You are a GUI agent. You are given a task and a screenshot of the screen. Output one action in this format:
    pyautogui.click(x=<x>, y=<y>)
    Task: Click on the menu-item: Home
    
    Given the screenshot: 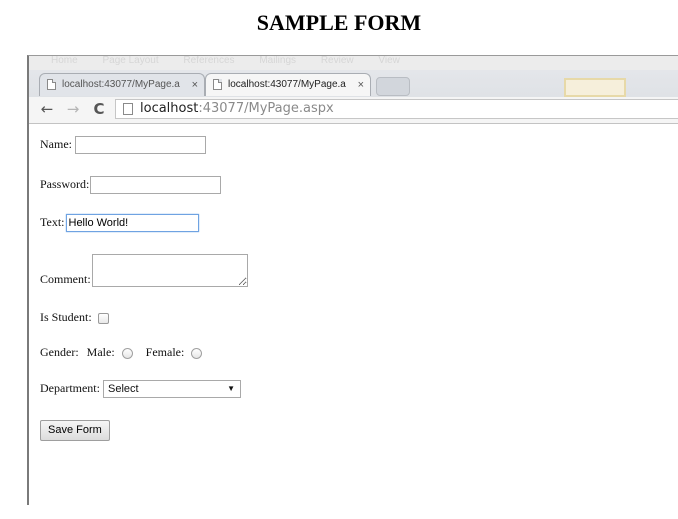 What is the action you would take?
    pyautogui.click(x=64, y=60)
    